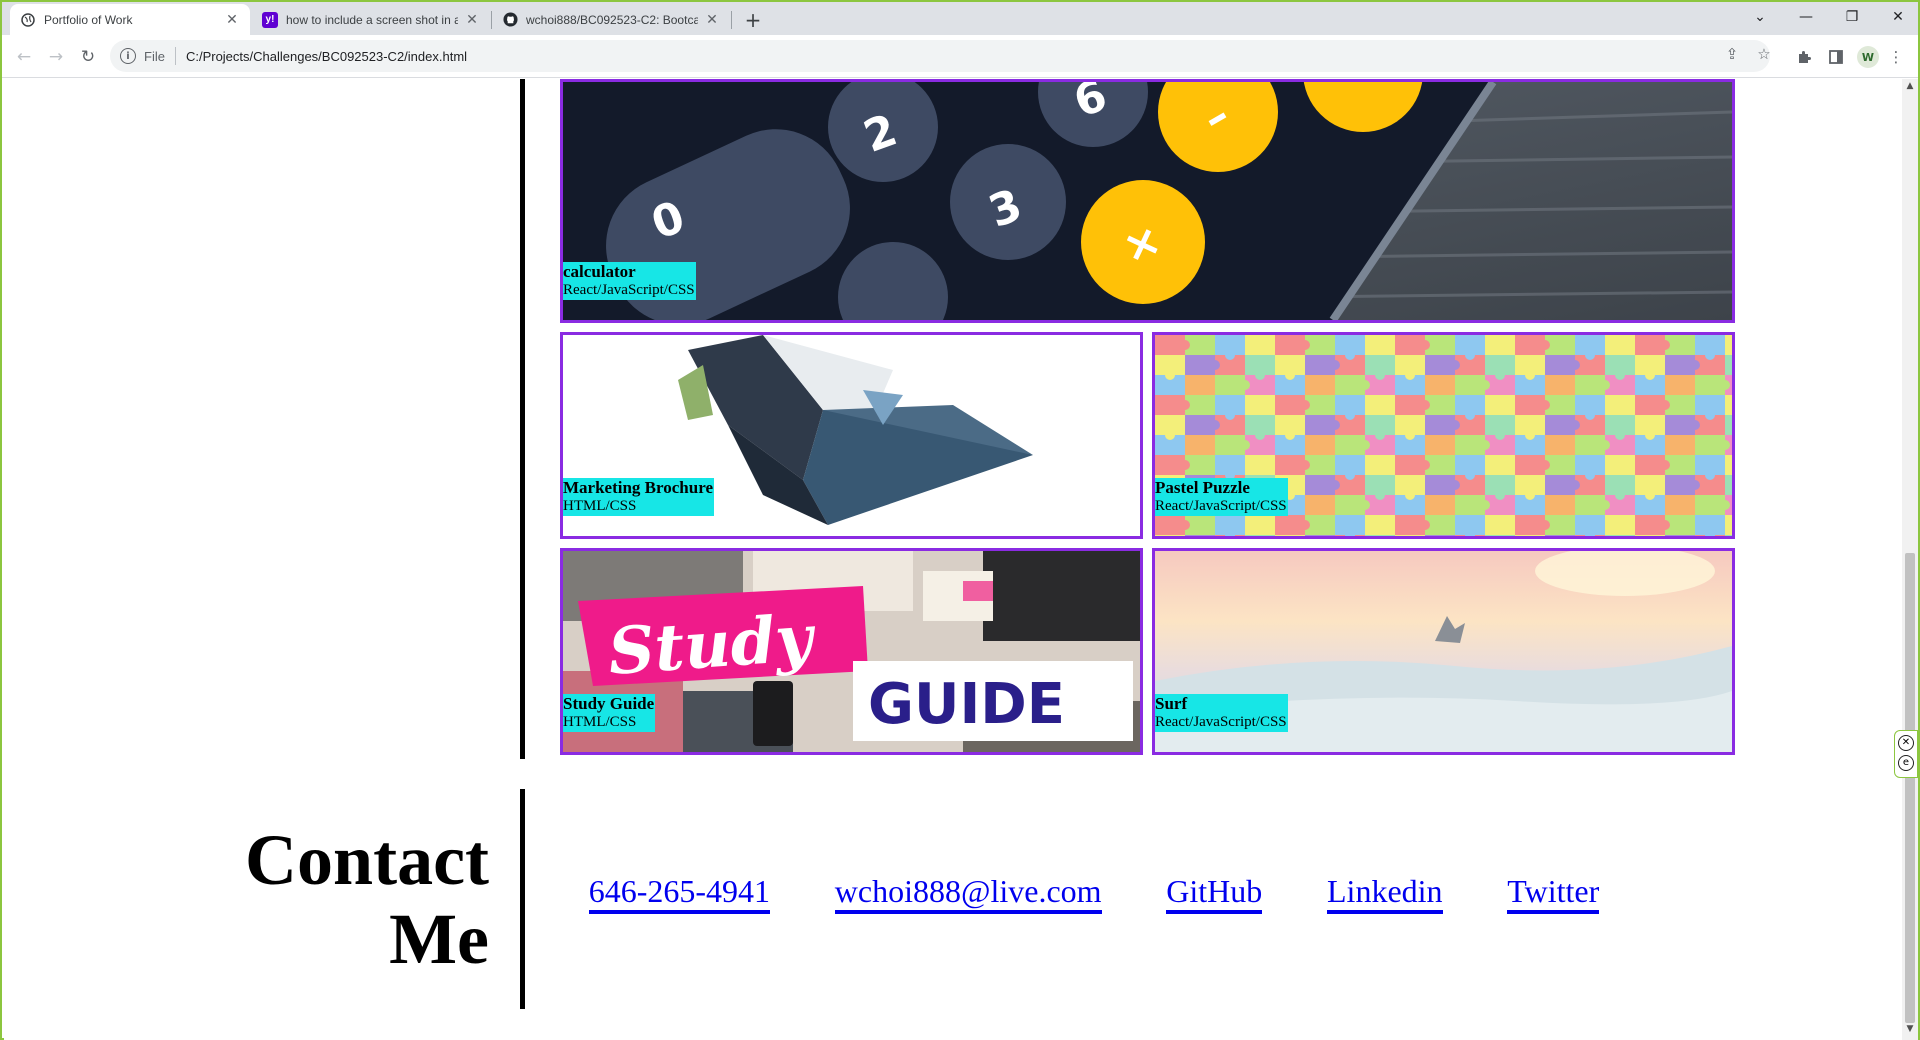  I want to click on calculator-thumbnail: 0 2 3 6 – ×, so click(1147, 201).